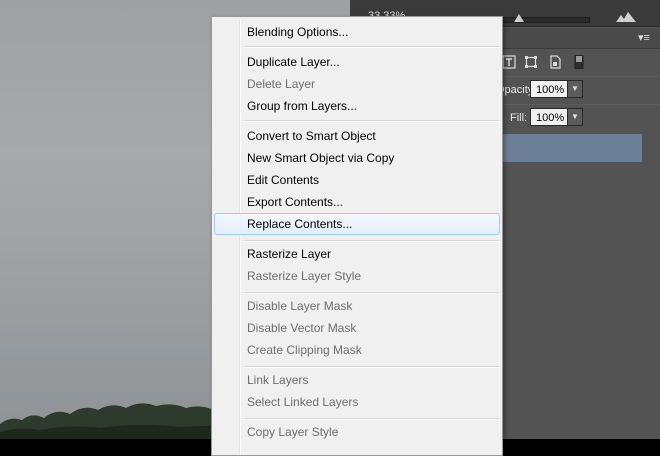 The height and width of the screenshot is (456, 660). What do you see at coordinates (550, 89) in the screenshot?
I see `opacity-input: 100%` at bounding box center [550, 89].